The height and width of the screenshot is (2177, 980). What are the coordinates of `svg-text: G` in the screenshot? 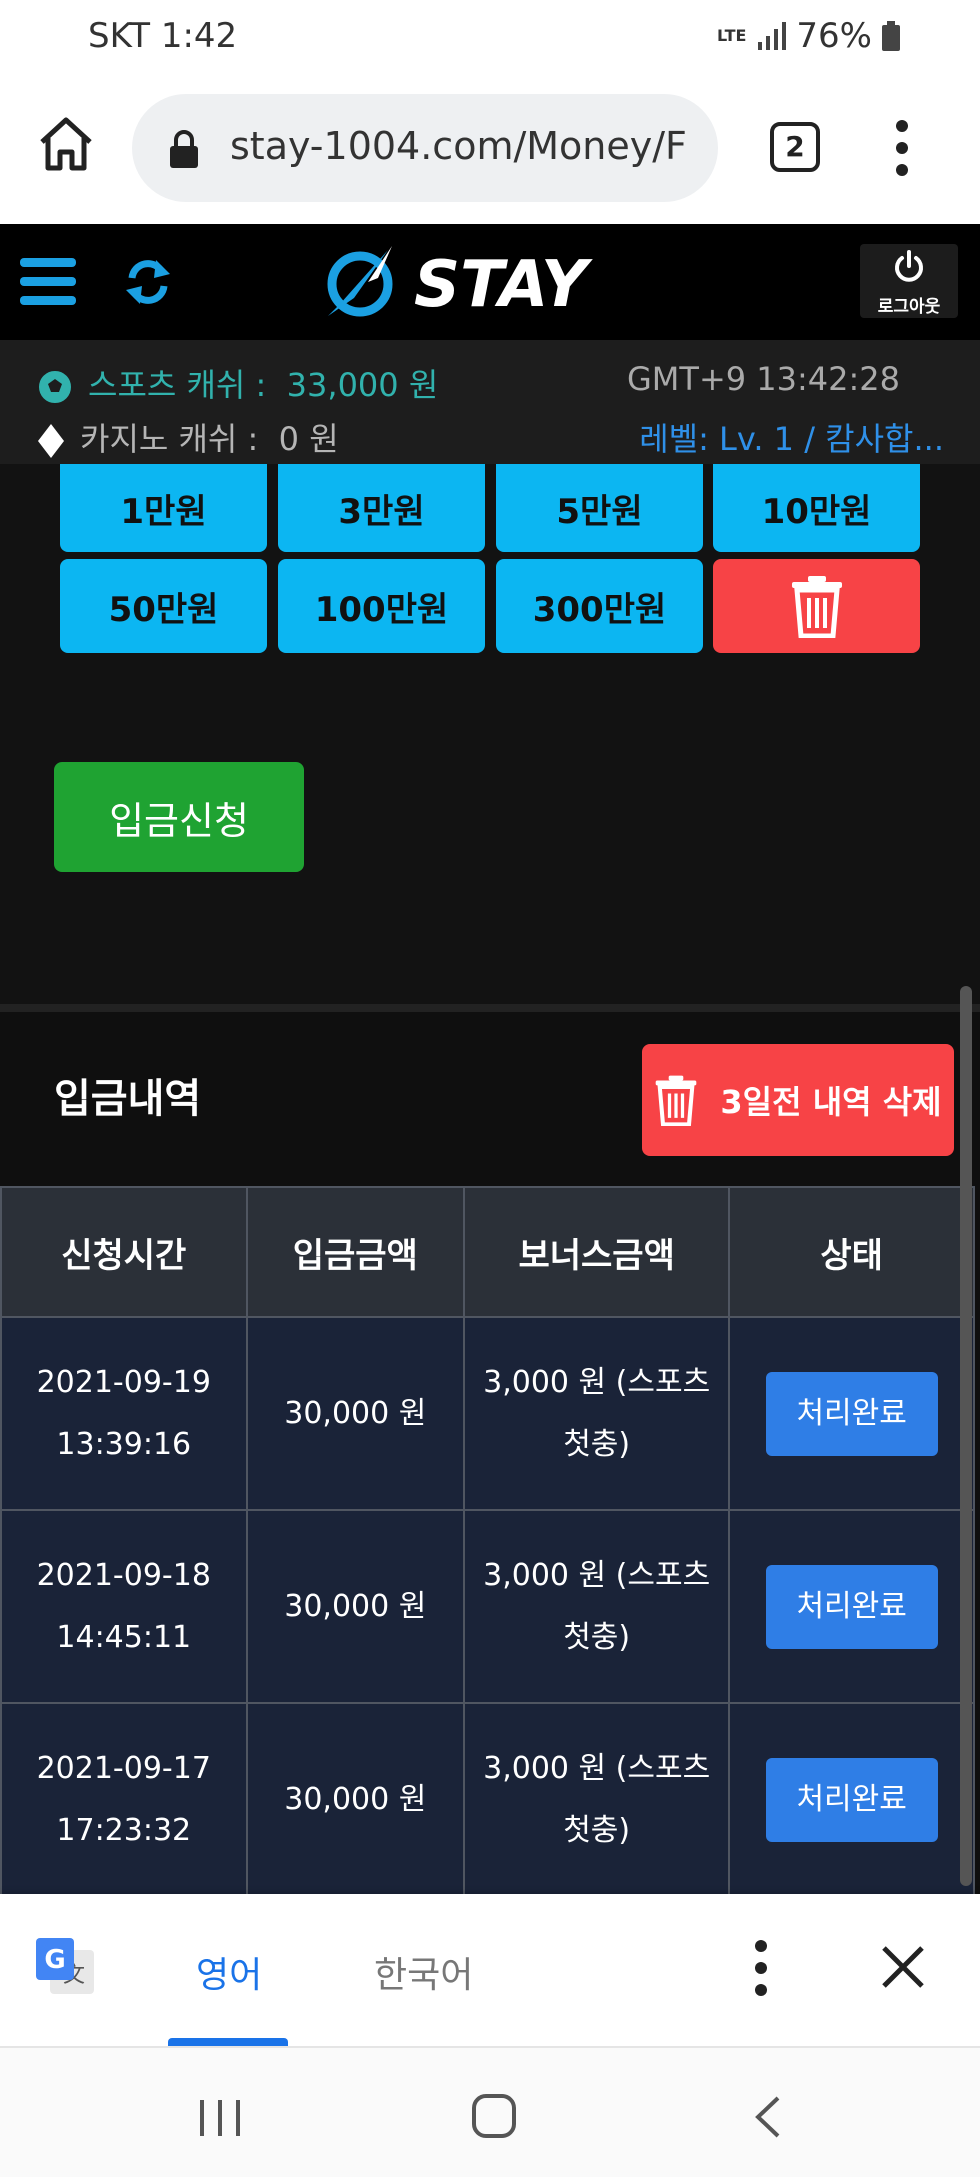 It's located at (54, 1960).